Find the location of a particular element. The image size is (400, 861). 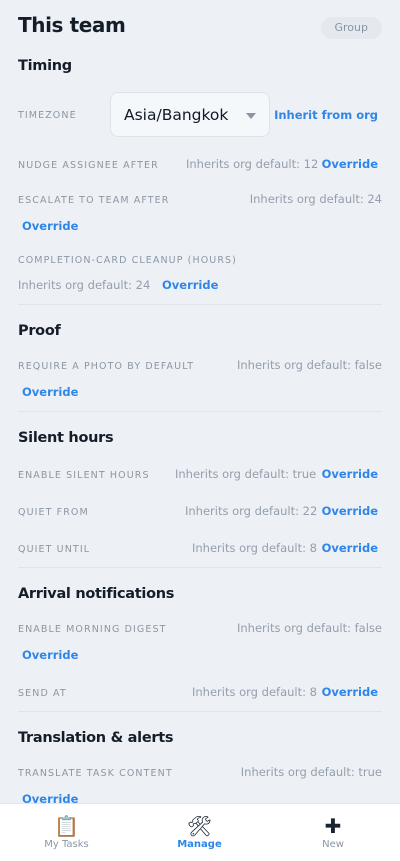

timezone-select: Asia/Bangkok is located at coordinates (190, 114).